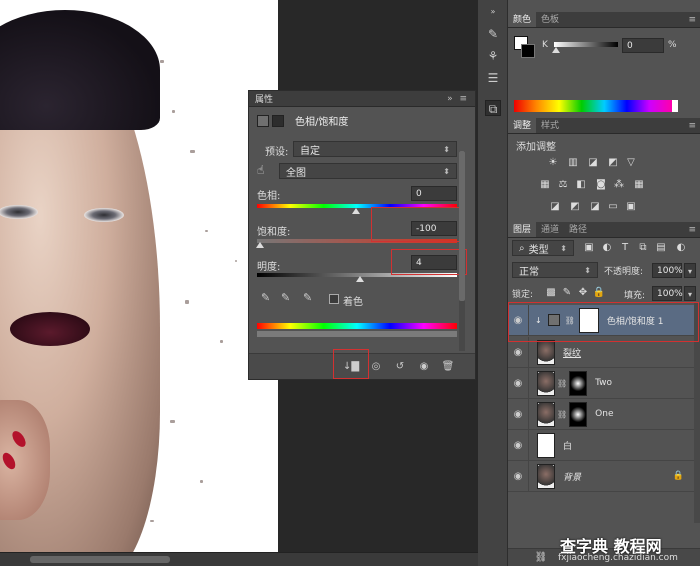 This screenshot has width=700, height=566. I want to click on tab-swatches: 色板, so click(550, 19).